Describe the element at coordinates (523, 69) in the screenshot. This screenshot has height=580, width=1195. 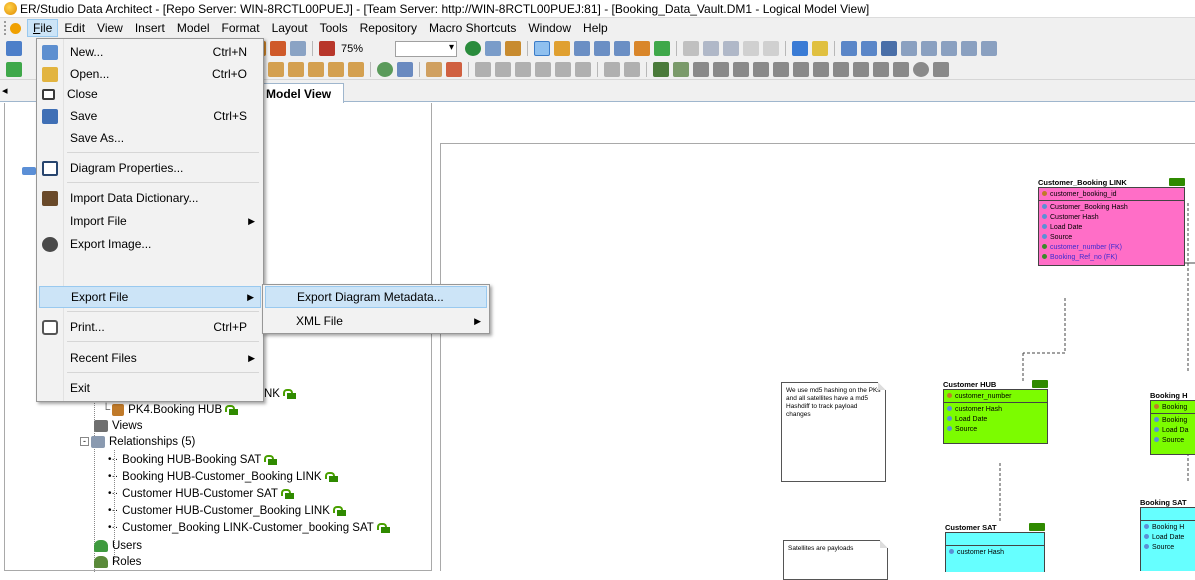
I see `align-right-icon` at that location.